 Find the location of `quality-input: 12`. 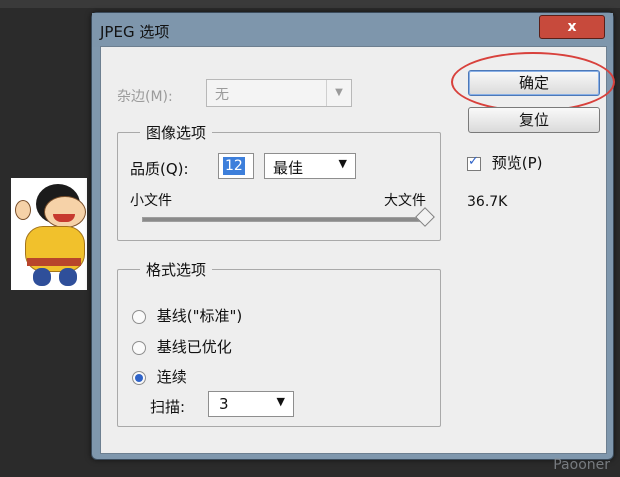

quality-input: 12 is located at coordinates (236, 166).